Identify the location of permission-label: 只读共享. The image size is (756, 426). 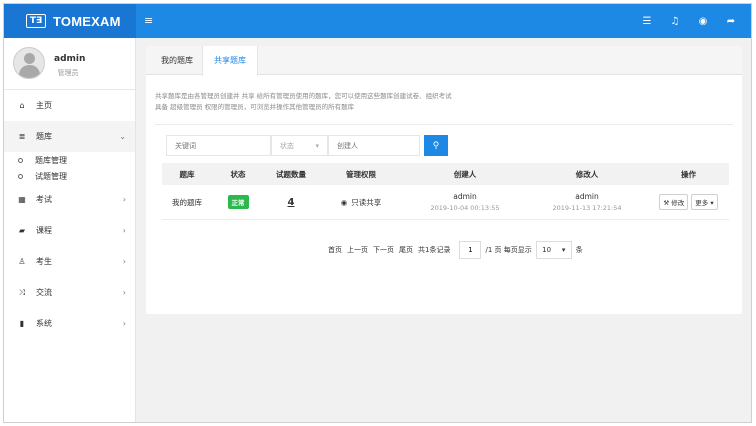
(366, 202).